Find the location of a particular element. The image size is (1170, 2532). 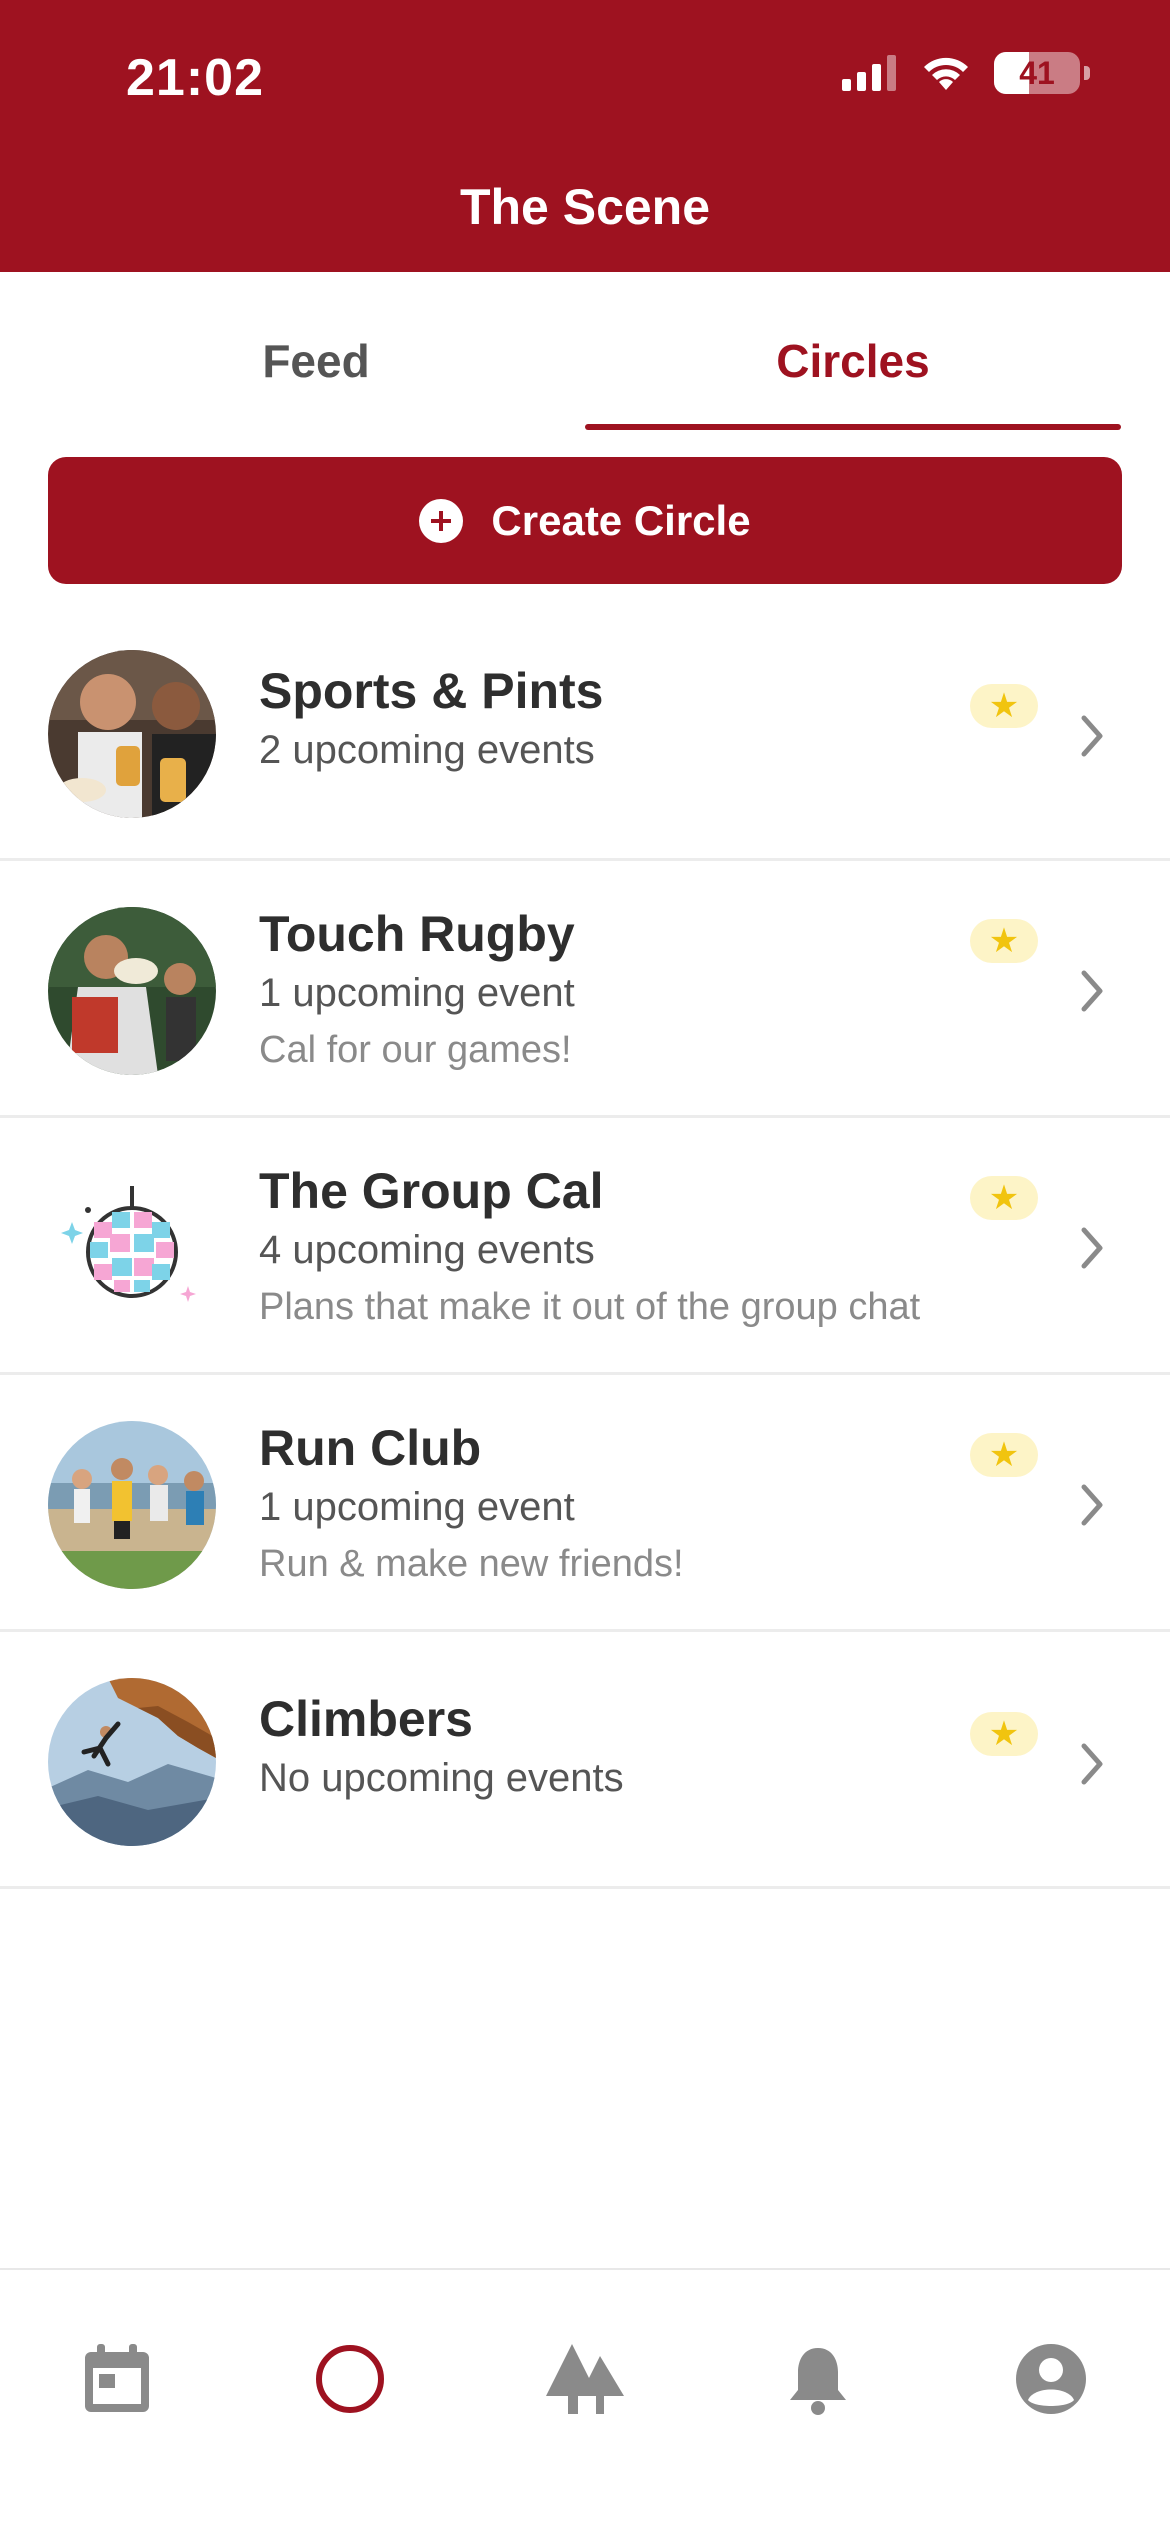

circle-name: Climbers is located at coordinates (366, 1719).